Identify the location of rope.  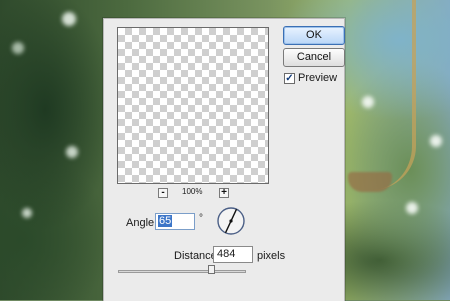
(394, 95).